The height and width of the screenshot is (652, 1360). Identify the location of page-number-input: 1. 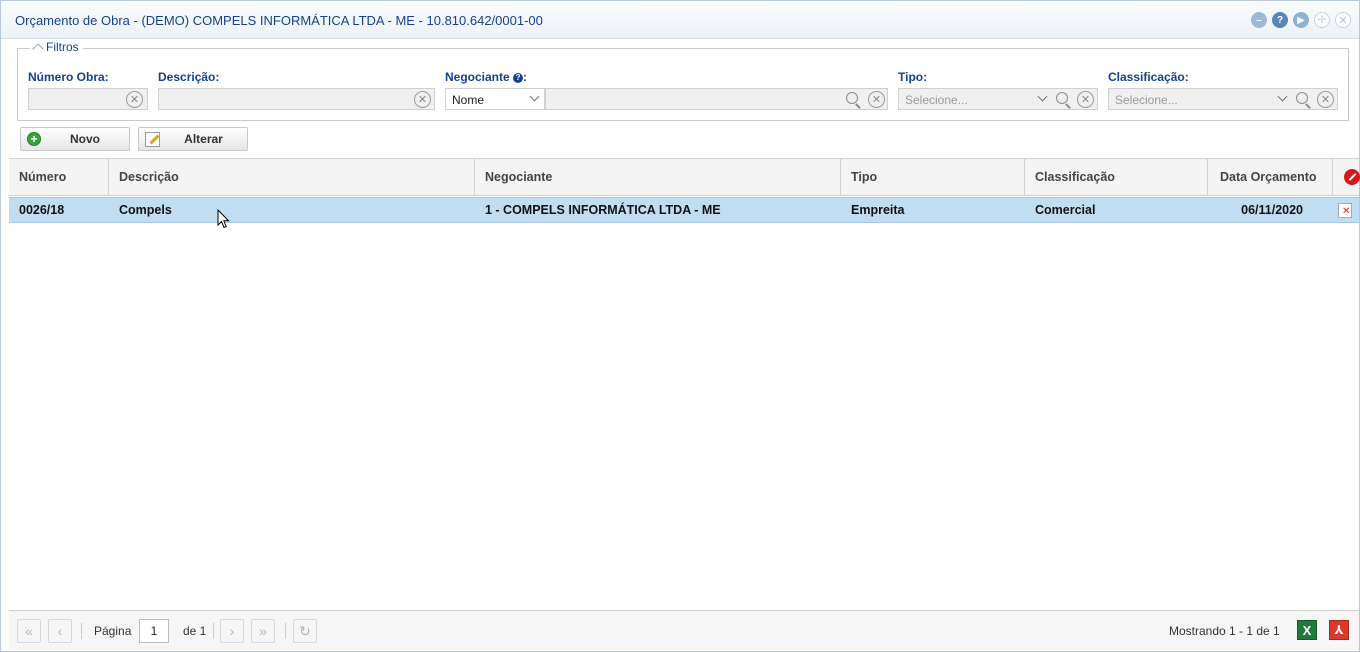
(154, 631).